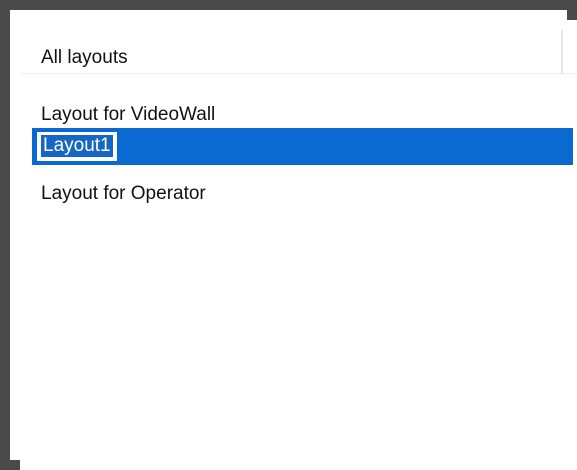 This screenshot has height=470, width=577. What do you see at coordinates (84, 57) in the screenshot?
I see `list-header-label: All layouts` at bounding box center [84, 57].